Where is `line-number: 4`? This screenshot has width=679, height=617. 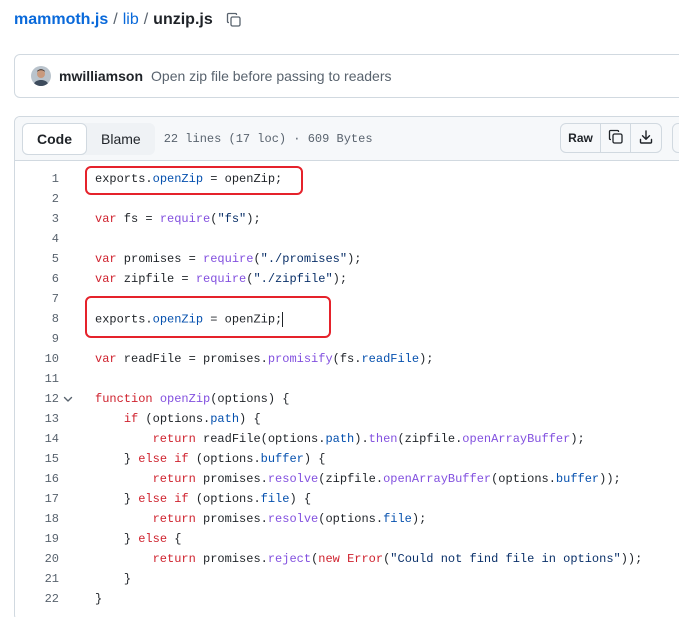 line-number: 4 is located at coordinates (37, 239).